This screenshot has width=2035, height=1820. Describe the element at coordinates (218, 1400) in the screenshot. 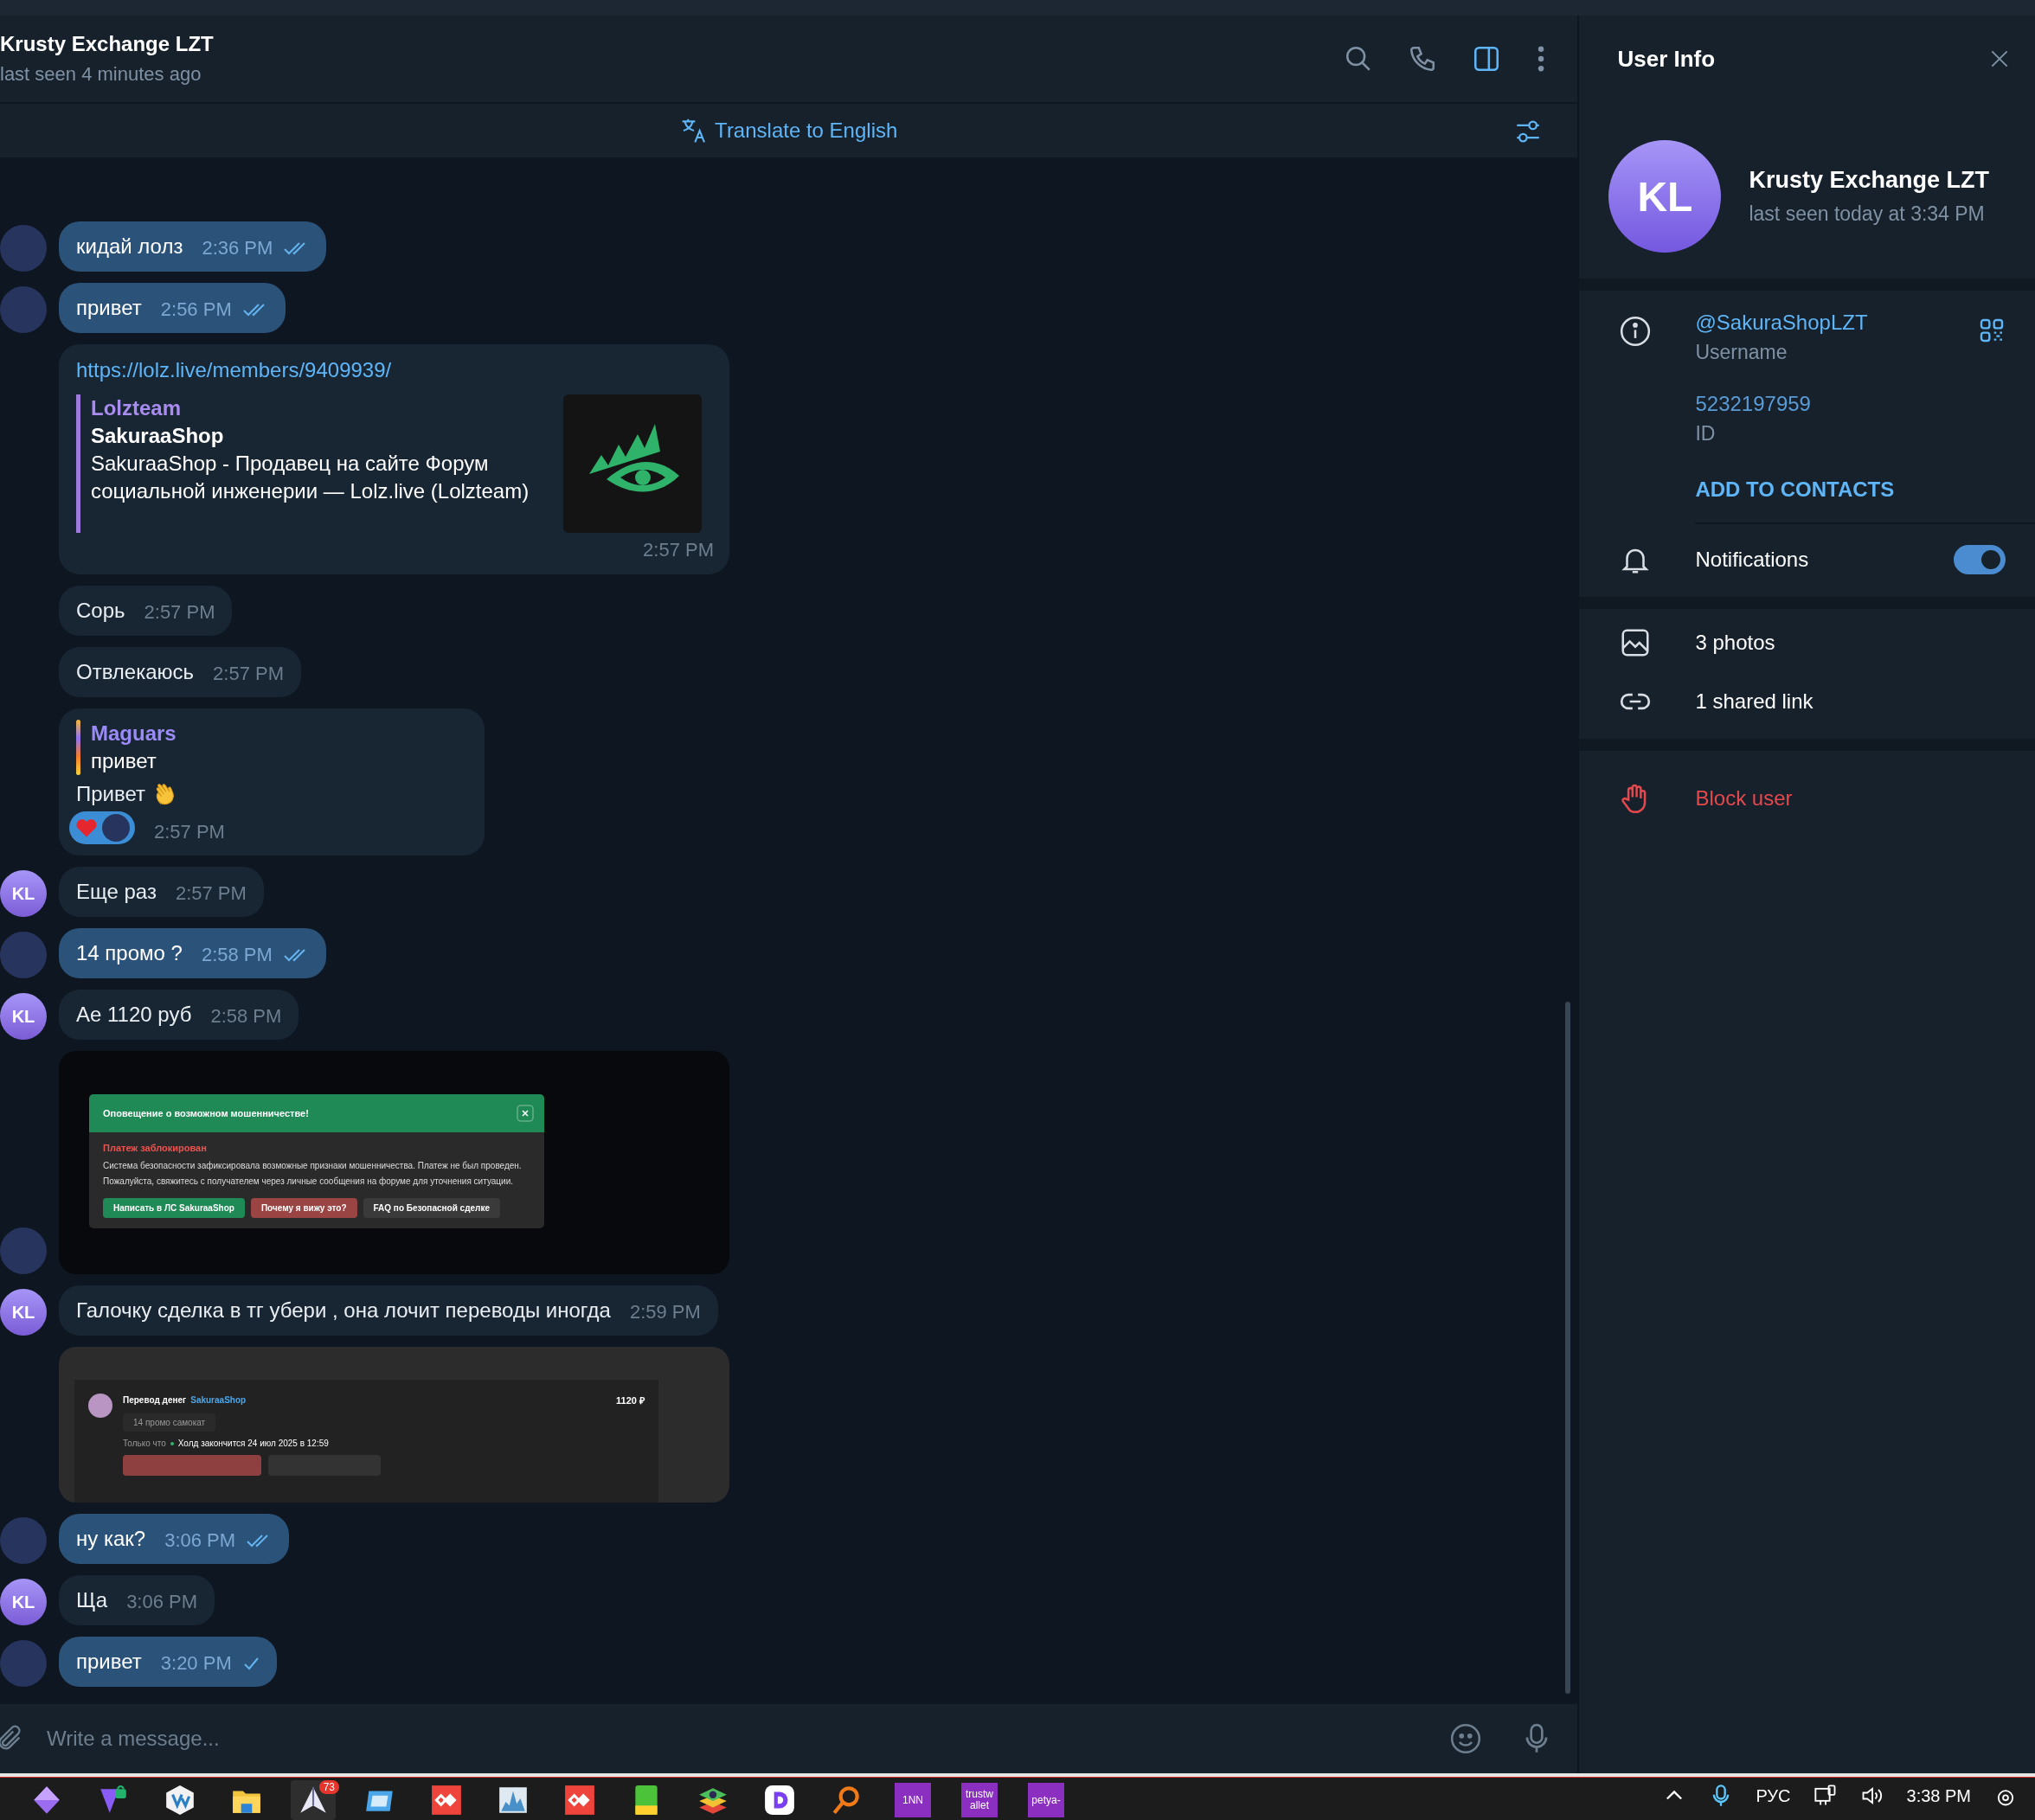

I see `recipient-link: SakuraaShop` at that location.